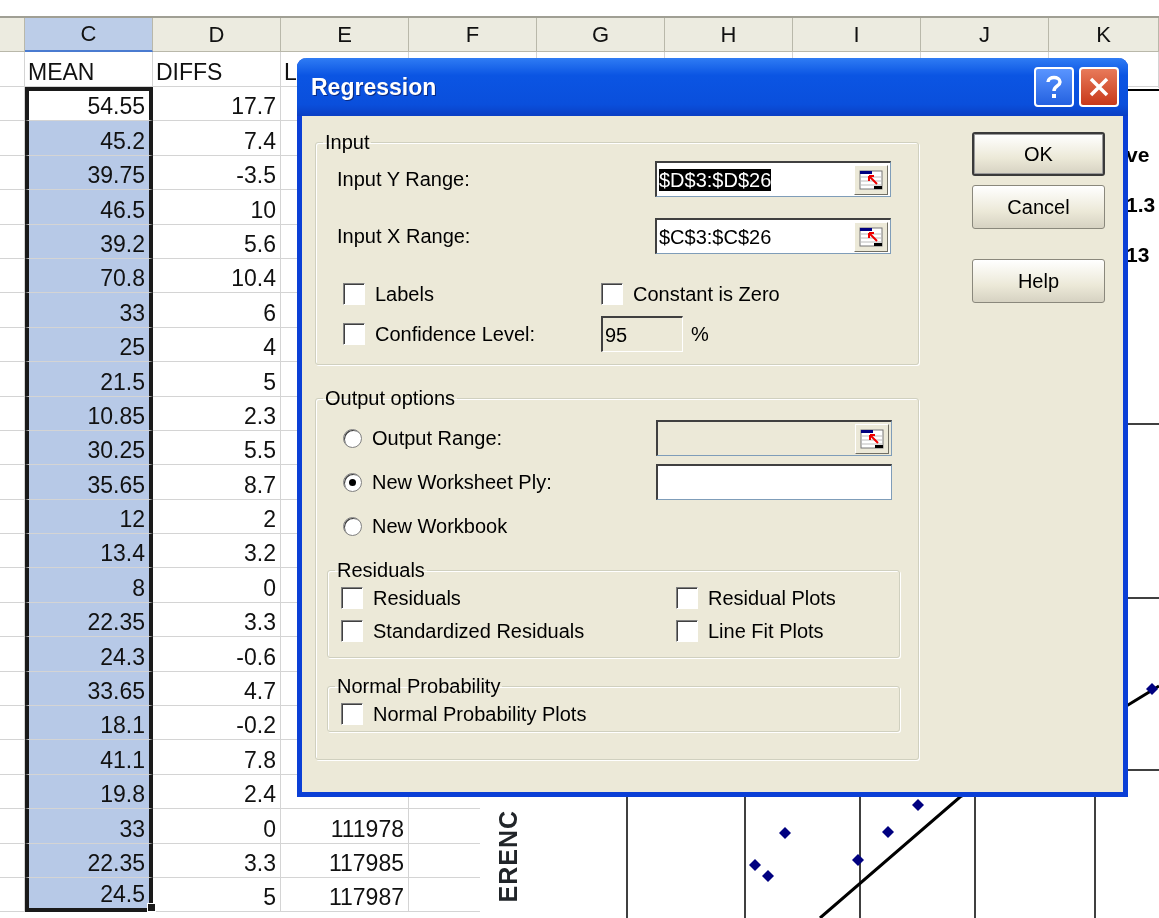 The height and width of the screenshot is (918, 1159). Describe the element at coordinates (217, 448) in the screenshot. I see `table-cell: 5.5` at that location.